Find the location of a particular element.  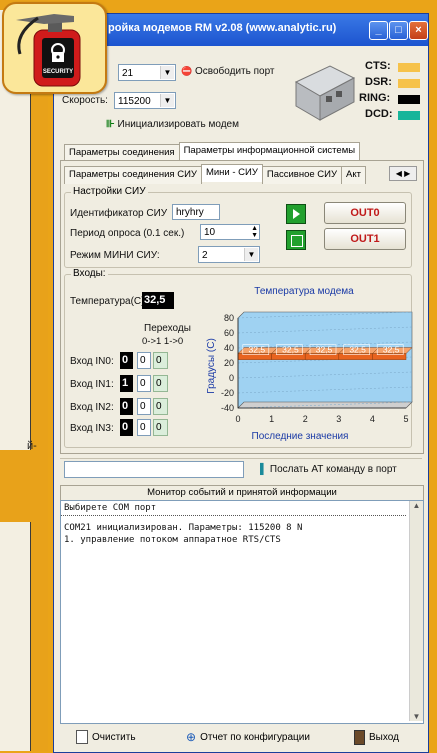

chart-x-tick-label: 1 is located at coordinates (271, 419).